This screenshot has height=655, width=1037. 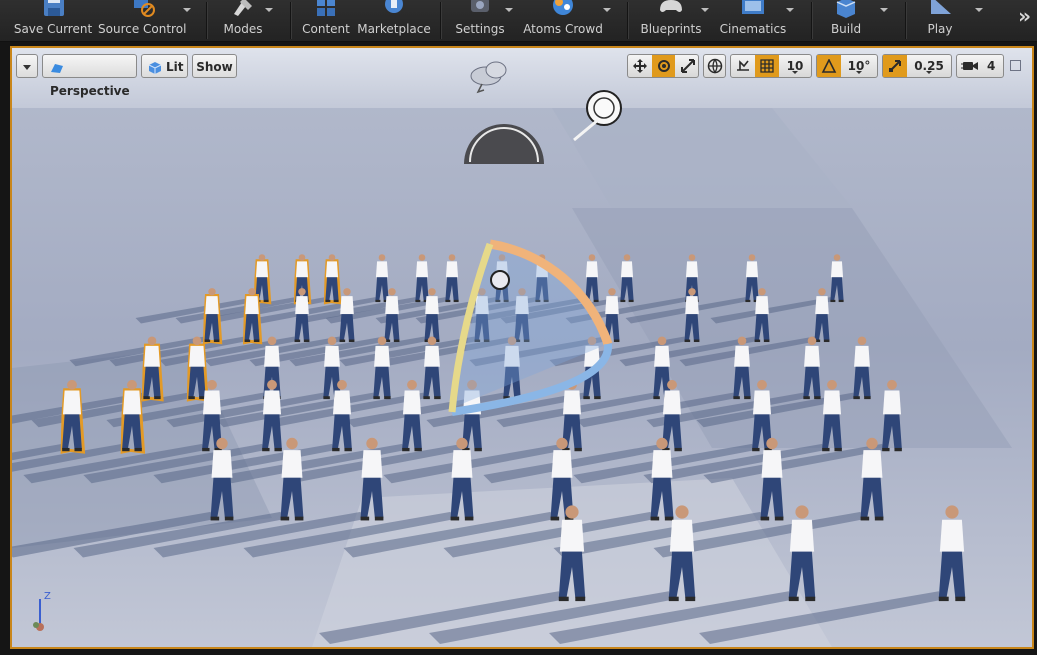 What do you see at coordinates (142, 20) in the screenshot?
I see `source-control-button: Source Control` at bounding box center [142, 20].